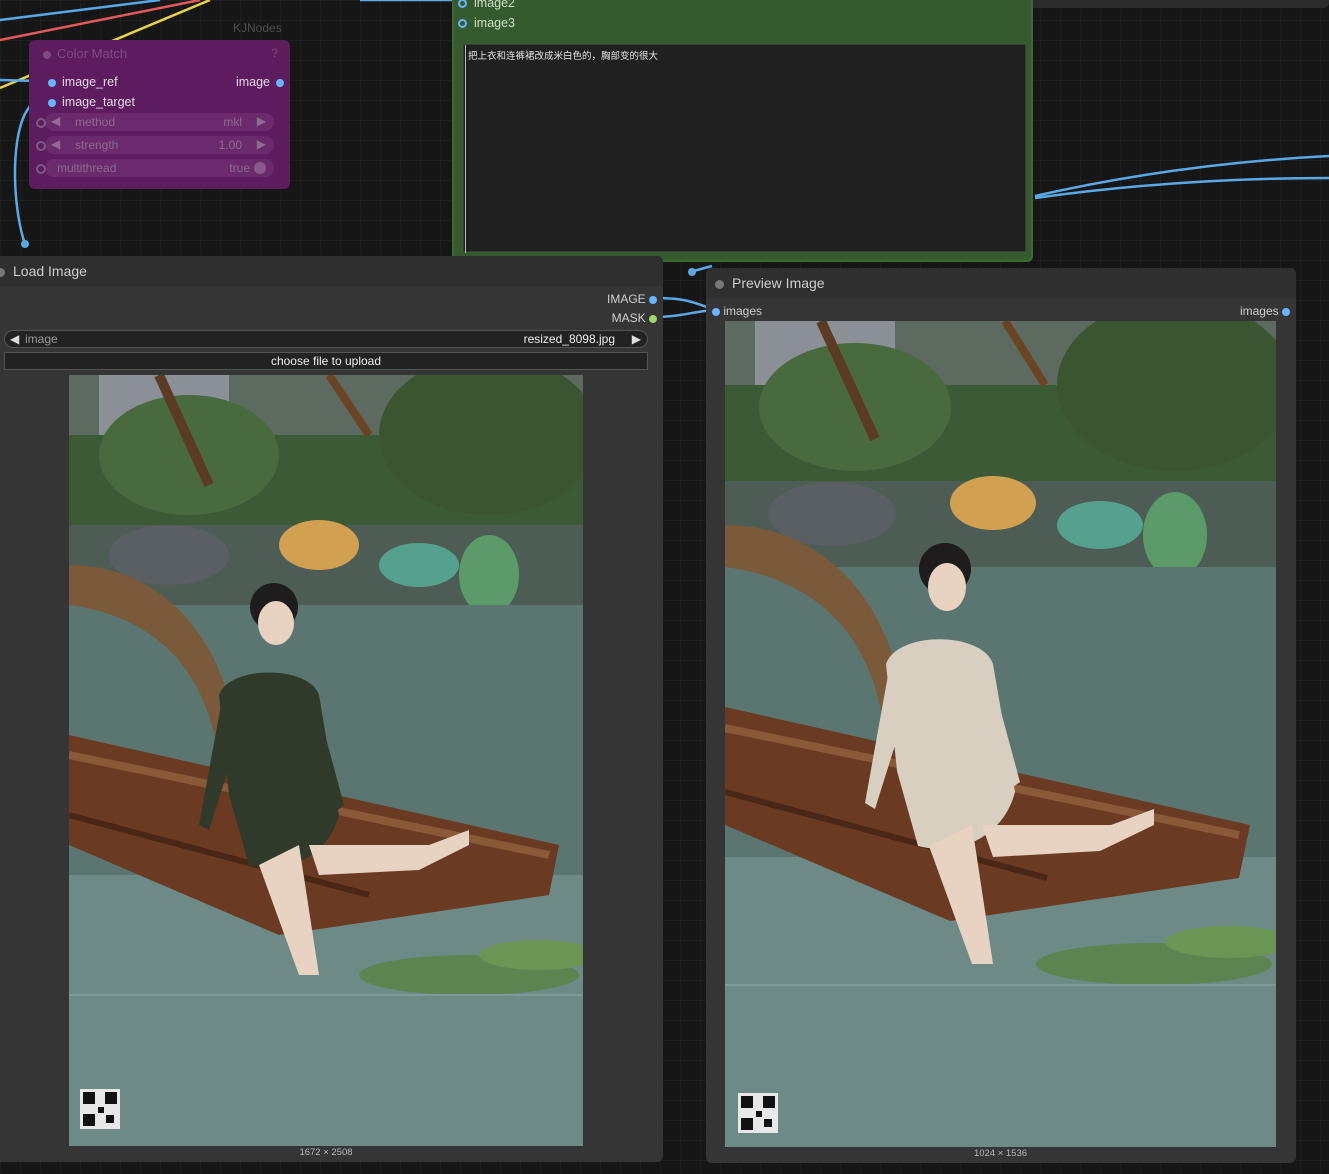 The image size is (1329, 1174). Describe the element at coordinates (486, 23) in the screenshot. I see `input-image3: image3` at that location.